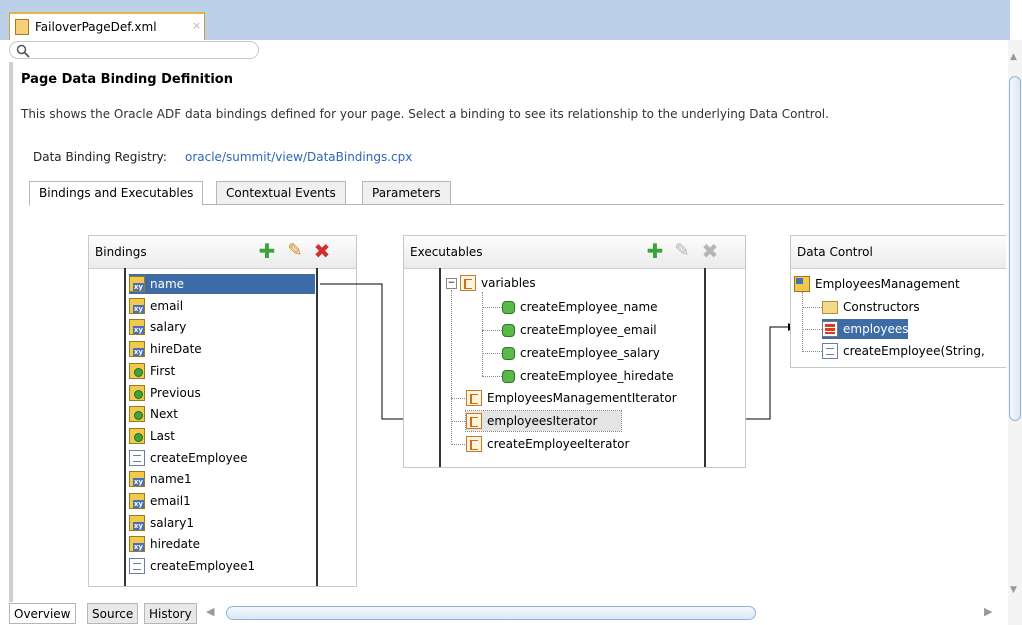 This screenshot has width=1022, height=625. I want to click on vertical-scrollbar: ▲ ▼, so click(1015, 332).